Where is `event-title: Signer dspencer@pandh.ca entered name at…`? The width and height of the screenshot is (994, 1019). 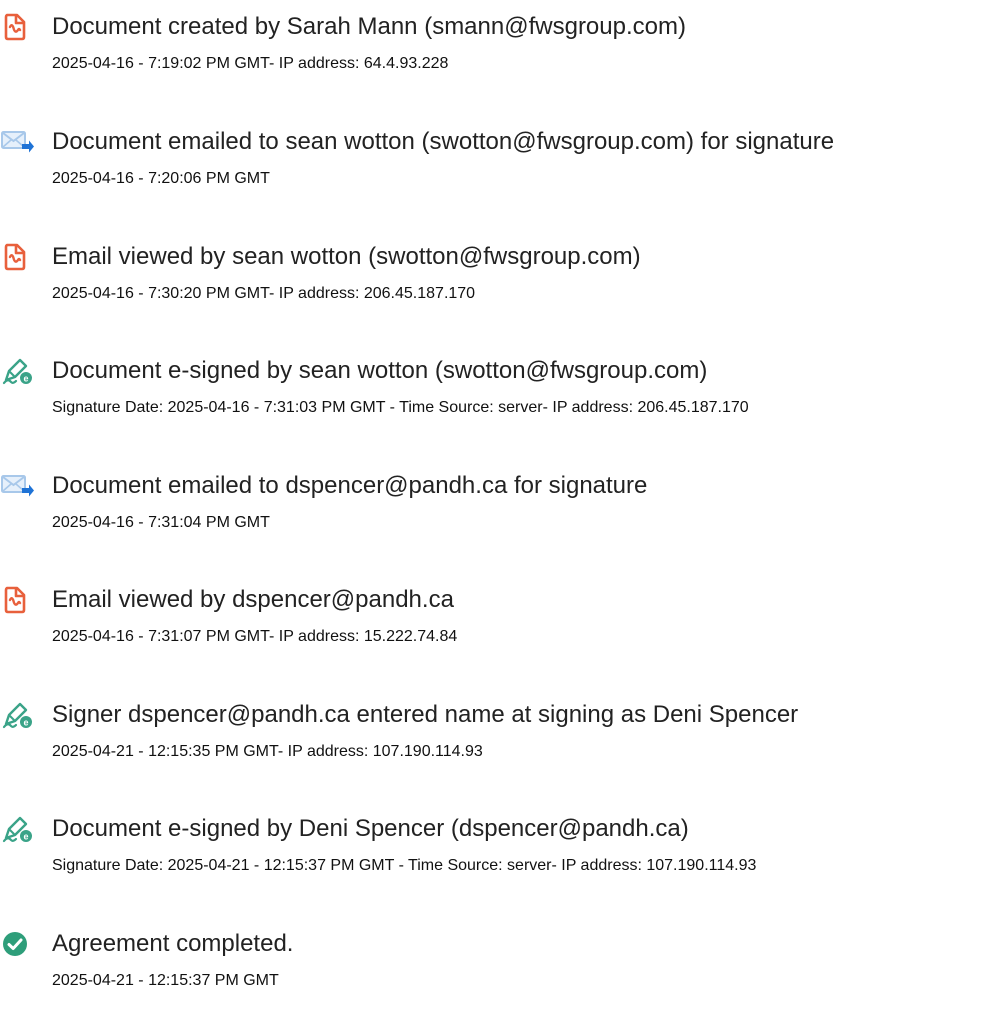
event-title: Signer dspencer@pandh.ca entered name at… is located at coordinates (425, 714).